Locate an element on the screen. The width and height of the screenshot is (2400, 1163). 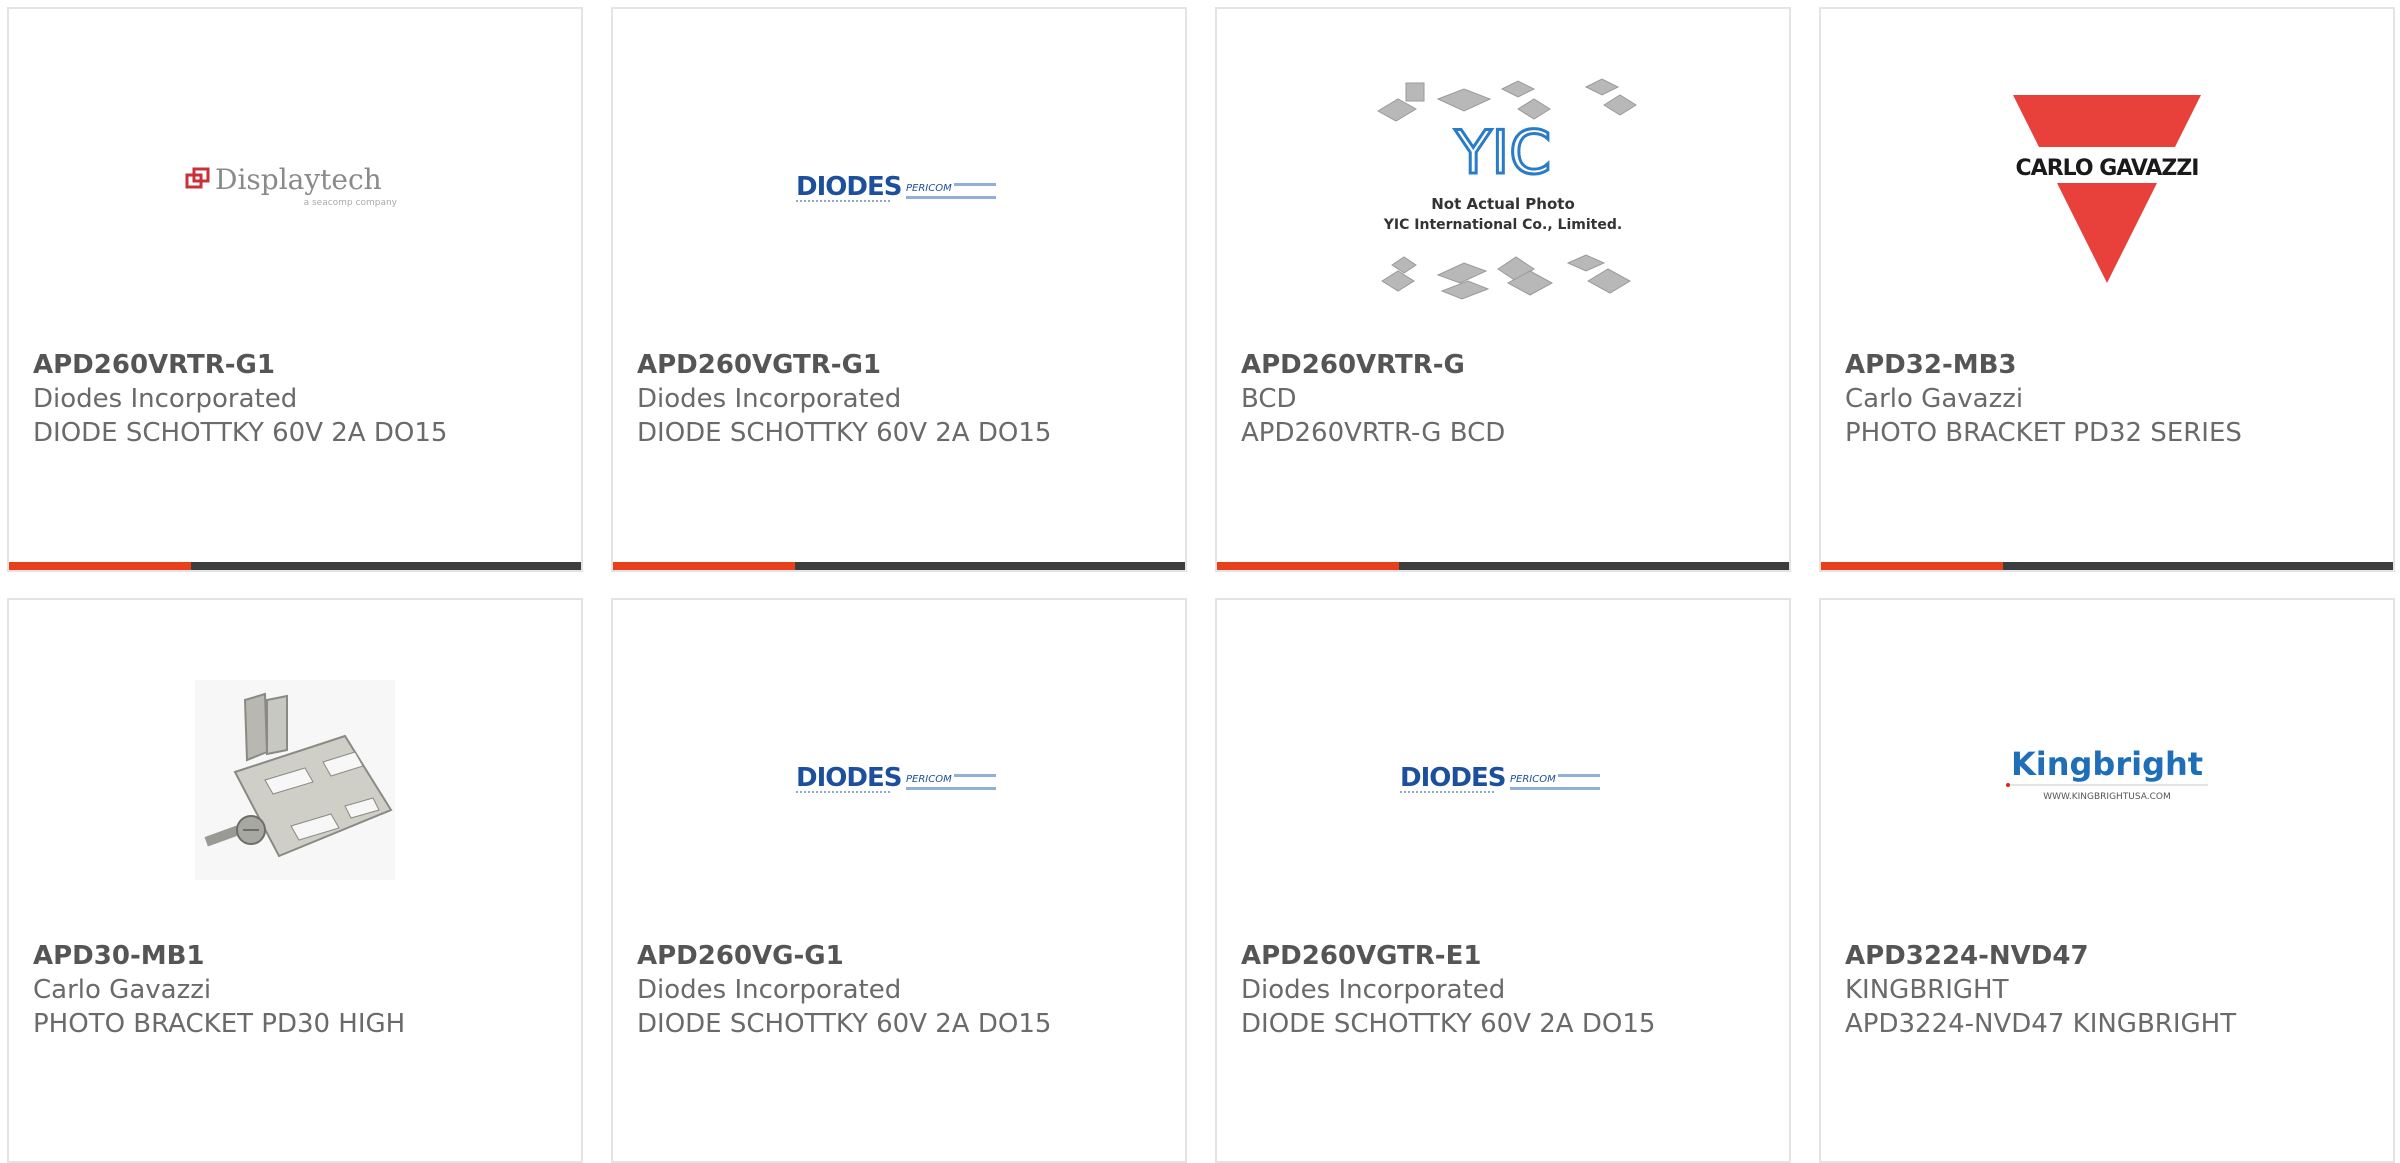
part-number: APD32-MB3 is located at coordinates (2113, 365).